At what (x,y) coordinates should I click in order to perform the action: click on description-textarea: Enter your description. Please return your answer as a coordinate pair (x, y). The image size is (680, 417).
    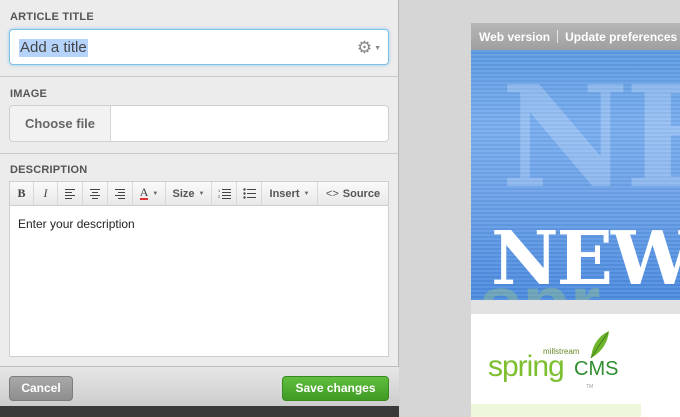
    Looking at the image, I should click on (76, 224).